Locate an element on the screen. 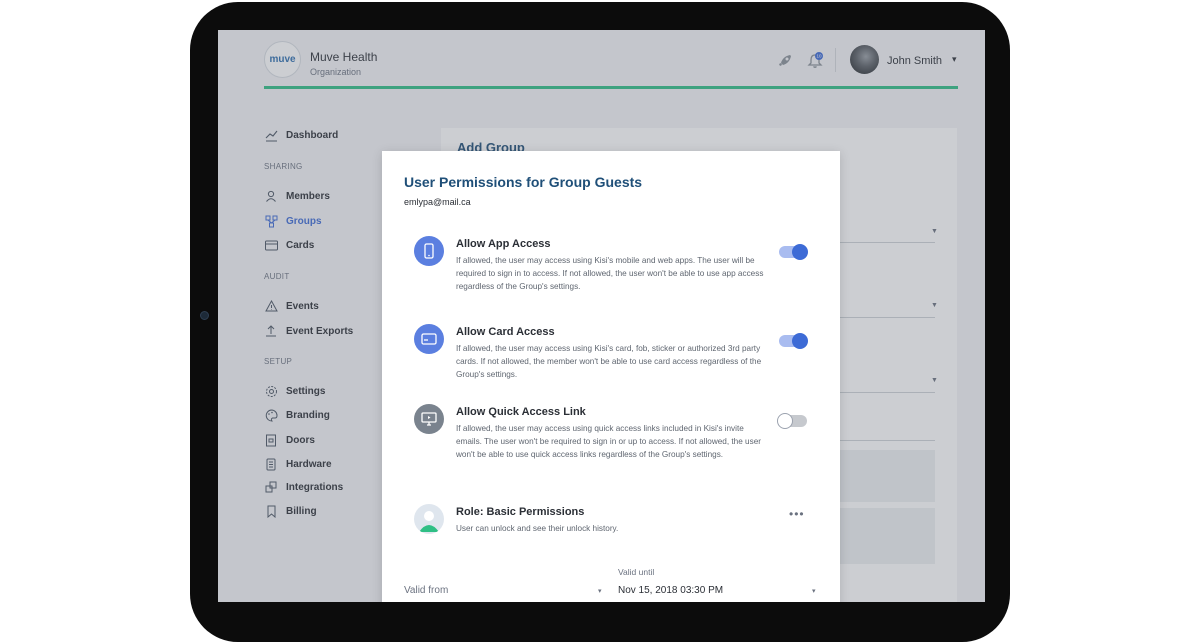 This screenshot has width=1200, height=642. card-access-toggle is located at coordinates (793, 341).